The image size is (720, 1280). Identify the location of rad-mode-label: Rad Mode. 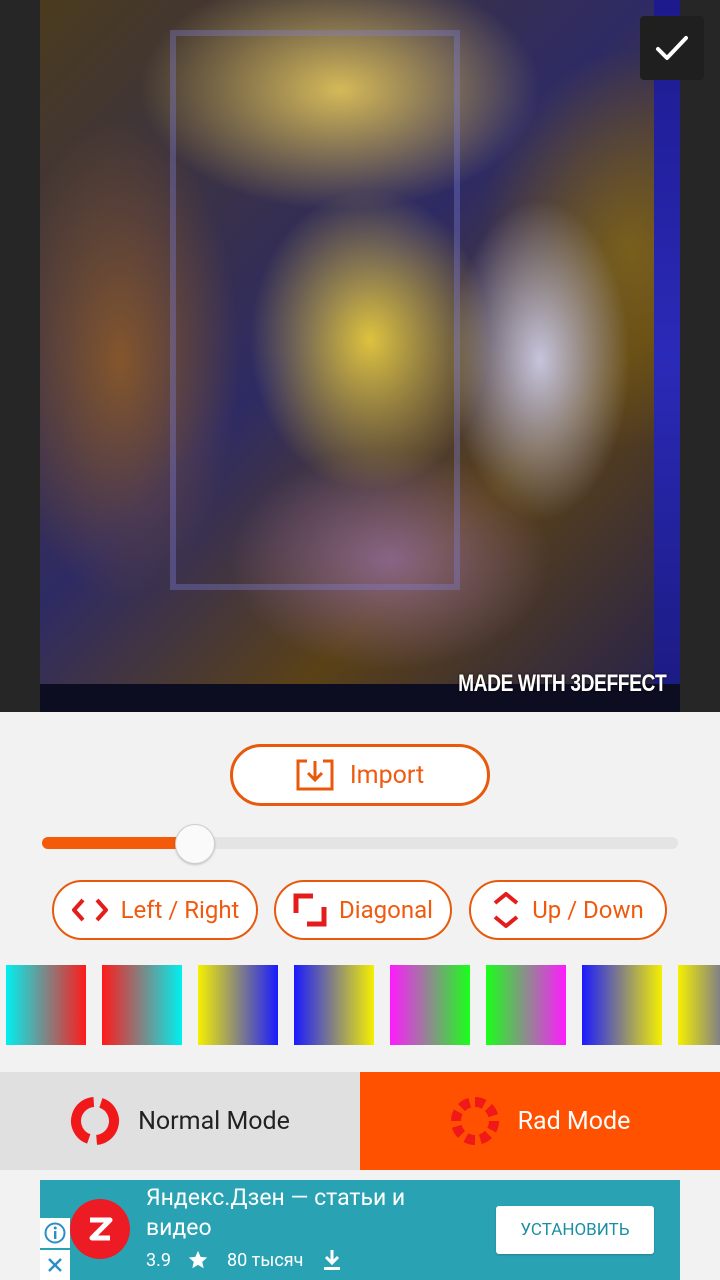
(574, 1121).